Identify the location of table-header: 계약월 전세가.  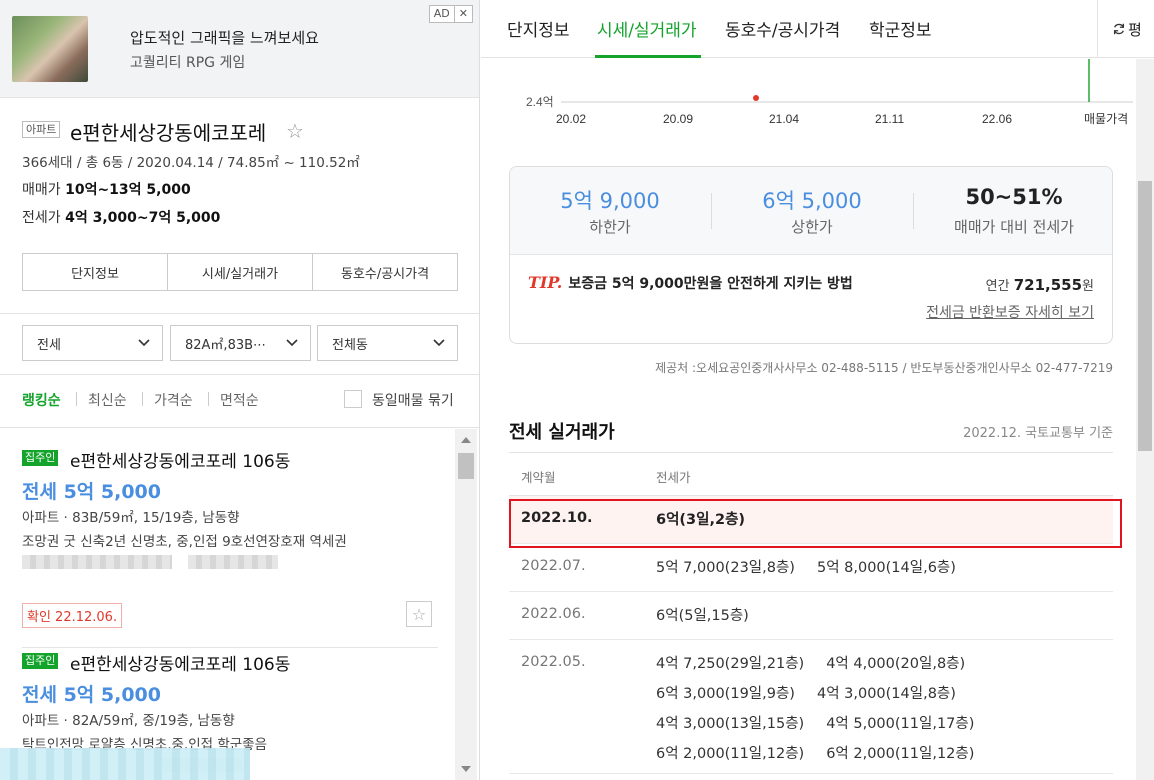
(811, 474).